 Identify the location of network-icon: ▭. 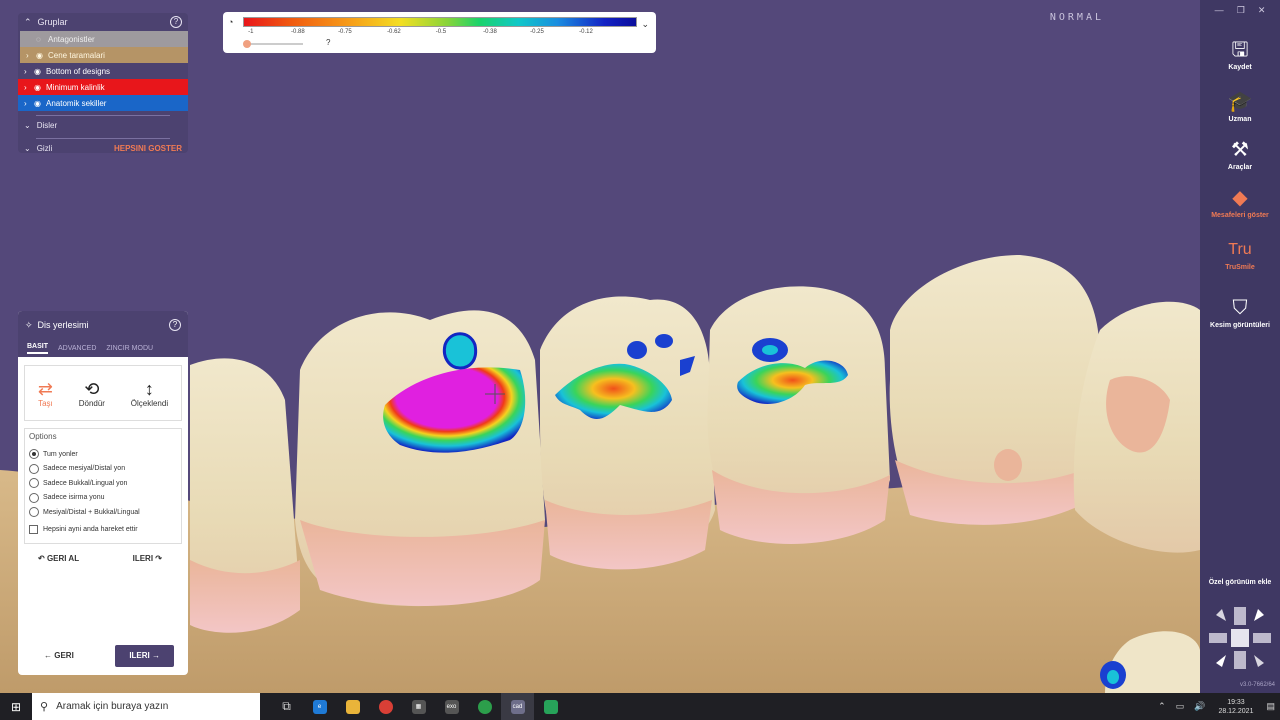
(1180, 706).